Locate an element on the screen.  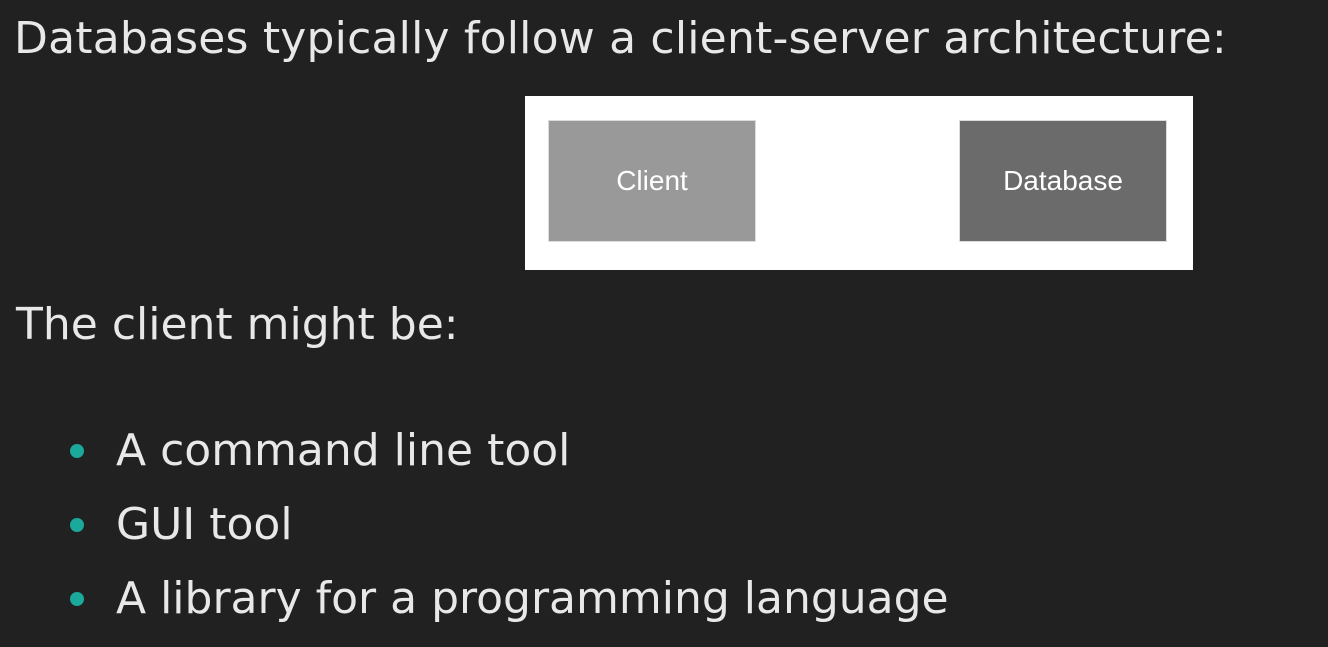
subheading: The client might be: is located at coordinates (237, 324).